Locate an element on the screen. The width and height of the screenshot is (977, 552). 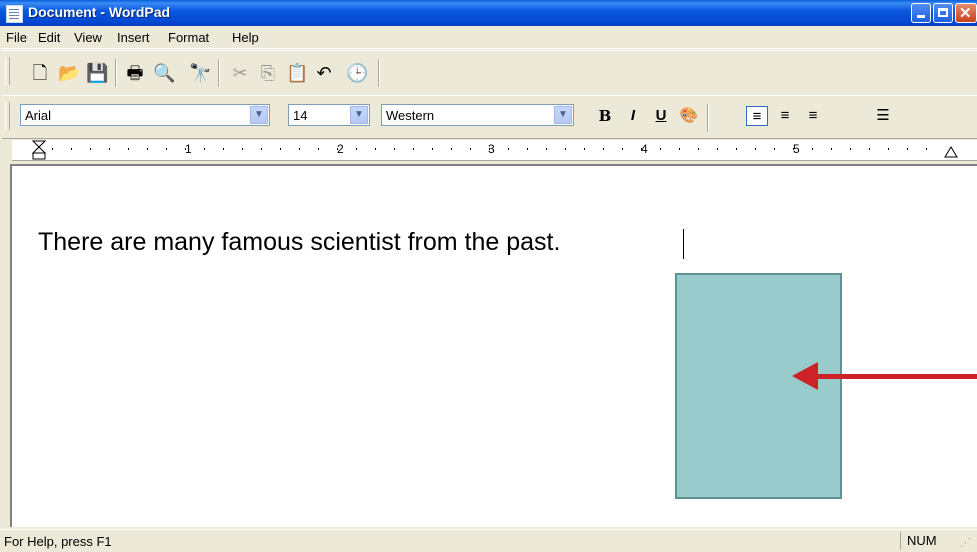
ruler-number: 1 is located at coordinates (188, 149).